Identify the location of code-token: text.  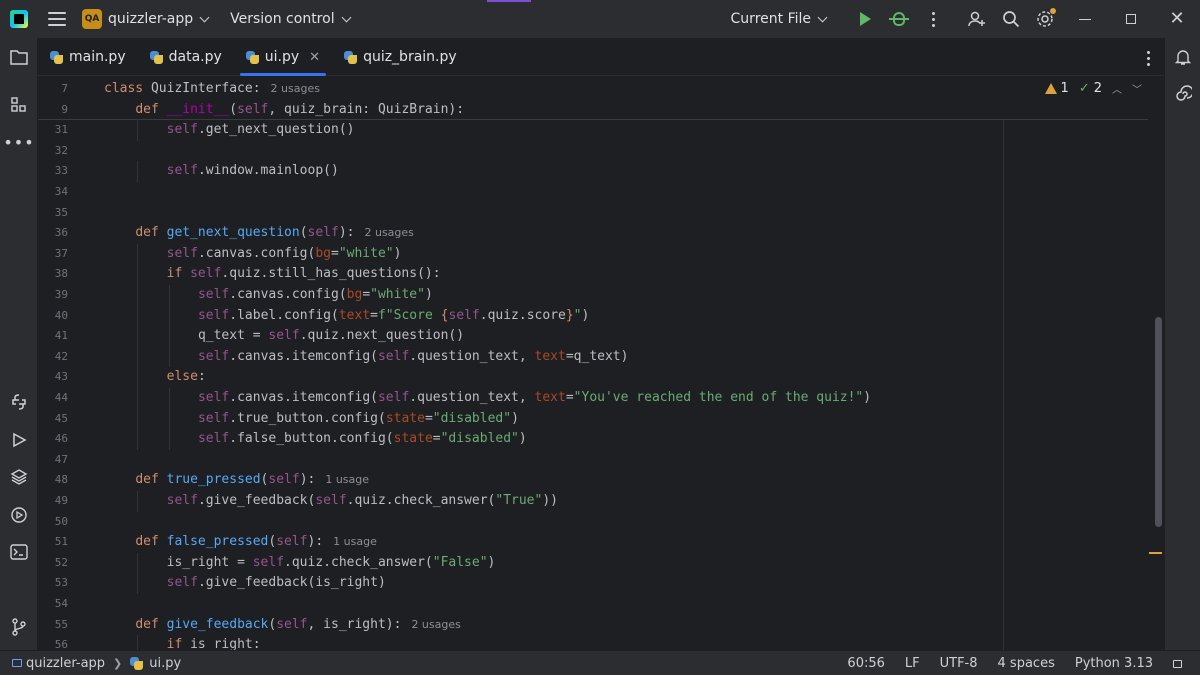
(550, 356).